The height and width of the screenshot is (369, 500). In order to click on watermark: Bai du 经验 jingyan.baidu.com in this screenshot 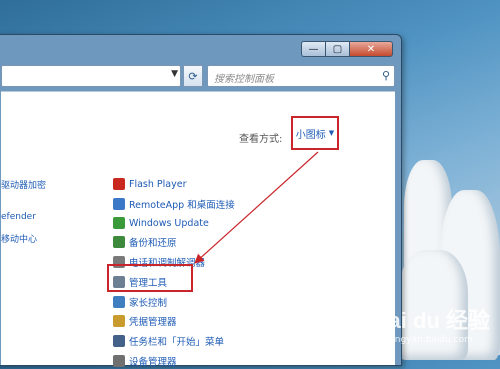, I will do `click(431, 324)`.